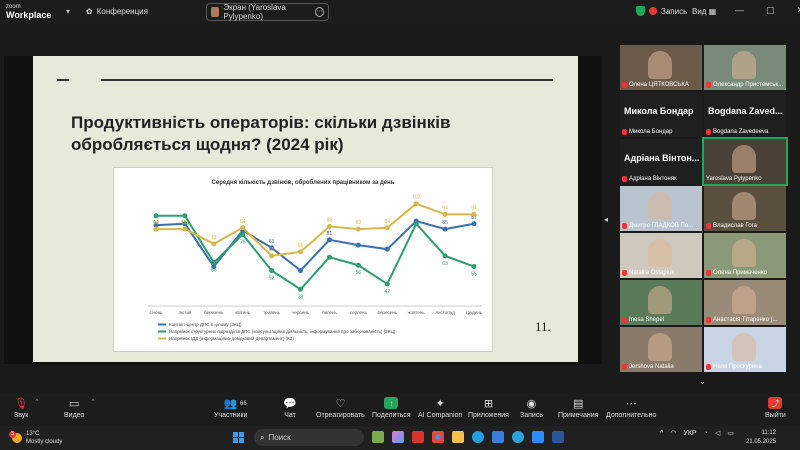 Image resolution: width=800 pixels, height=450 pixels. Describe the element at coordinates (438, 437) in the screenshot. I see `chrome-app-icon` at that location.